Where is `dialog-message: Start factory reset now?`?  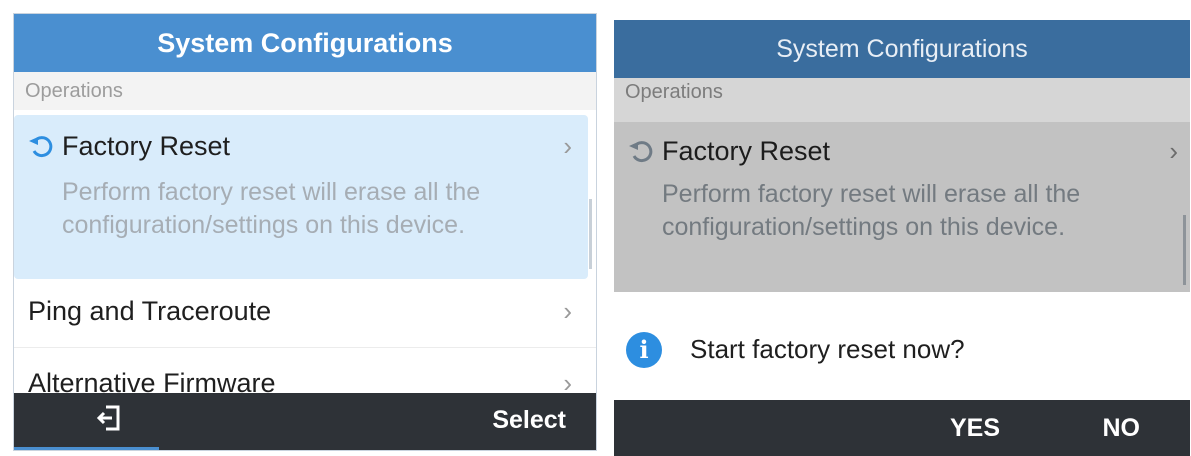 dialog-message: Start factory reset now? is located at coordinates (827, 349).